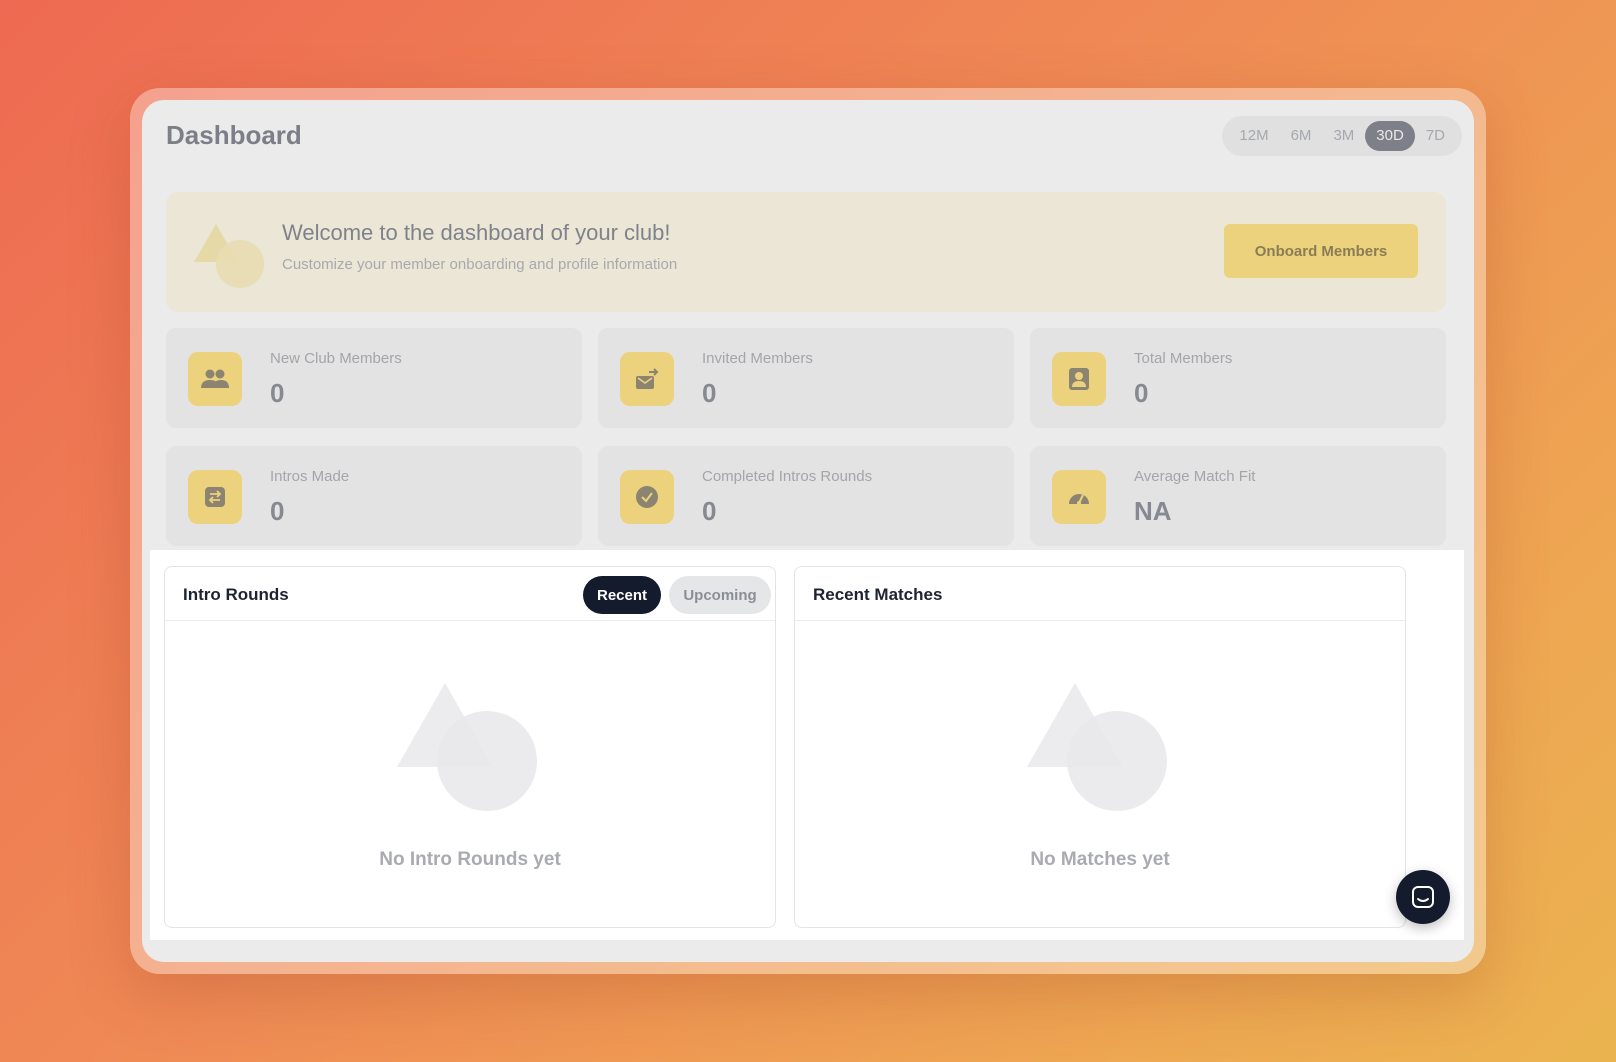  What do you see at coordinates (1195, 476) in the screenshot?
I see `stat-label: Average Match Fit` at bounding box center [1195, 476].